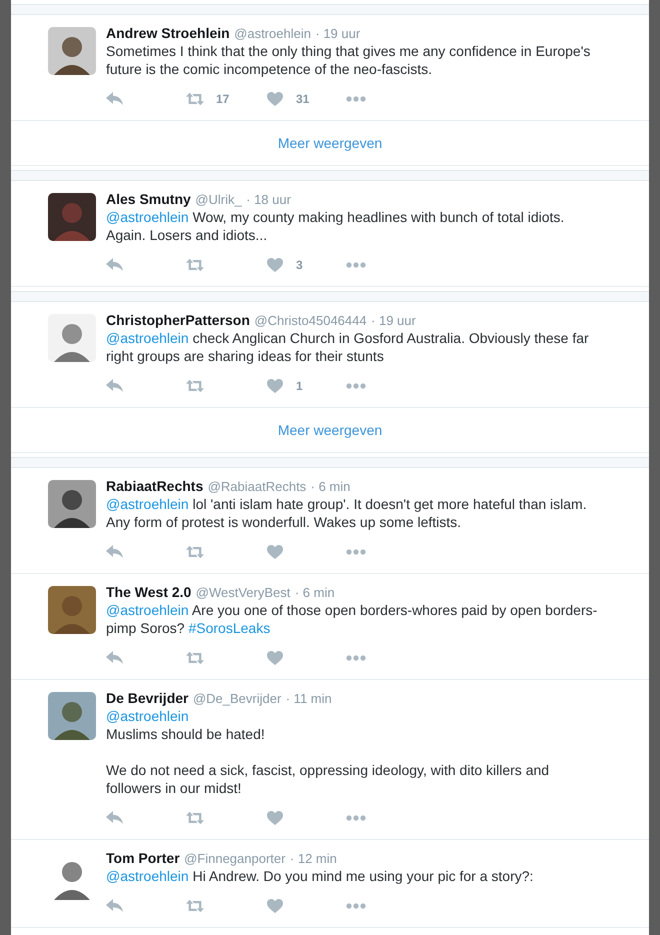 This screenshot has height=935, width=660. I want to click on user-name: The West 2.0, so click(149, 592).